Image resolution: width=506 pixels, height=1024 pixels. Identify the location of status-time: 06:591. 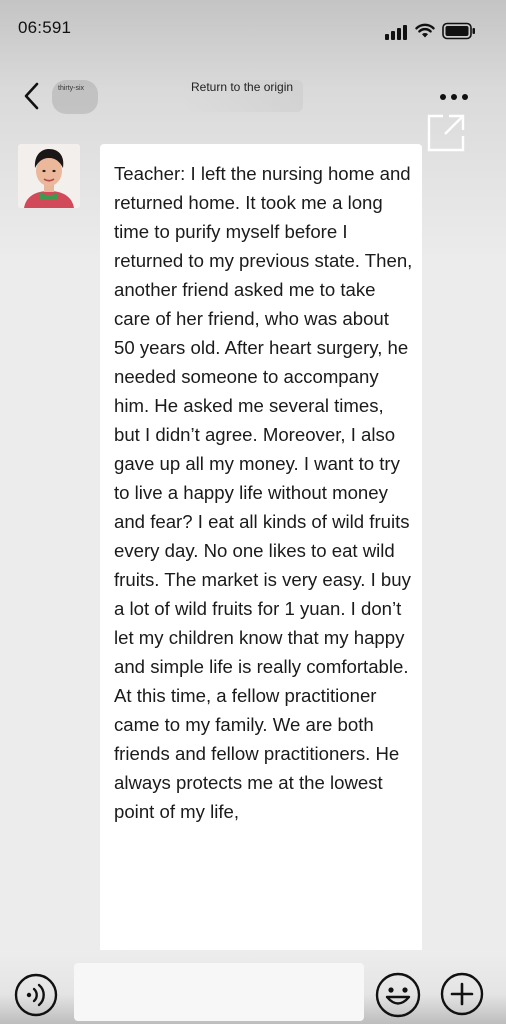
(45, 27).